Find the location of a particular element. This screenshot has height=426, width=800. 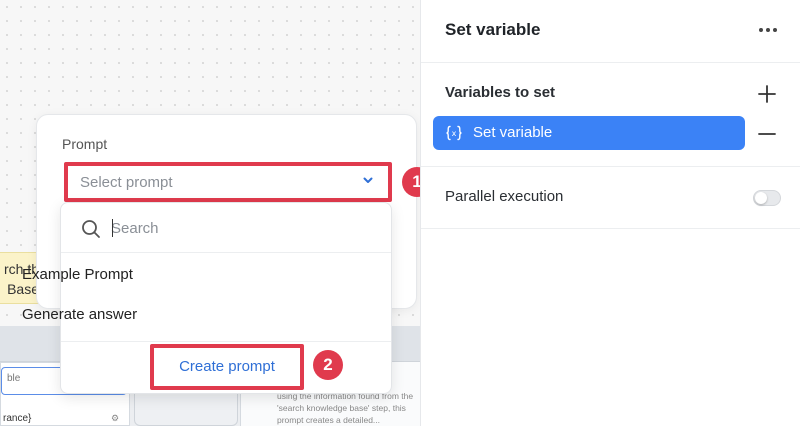

prompt-select: Select prompt is located at coordinates (228, 182).